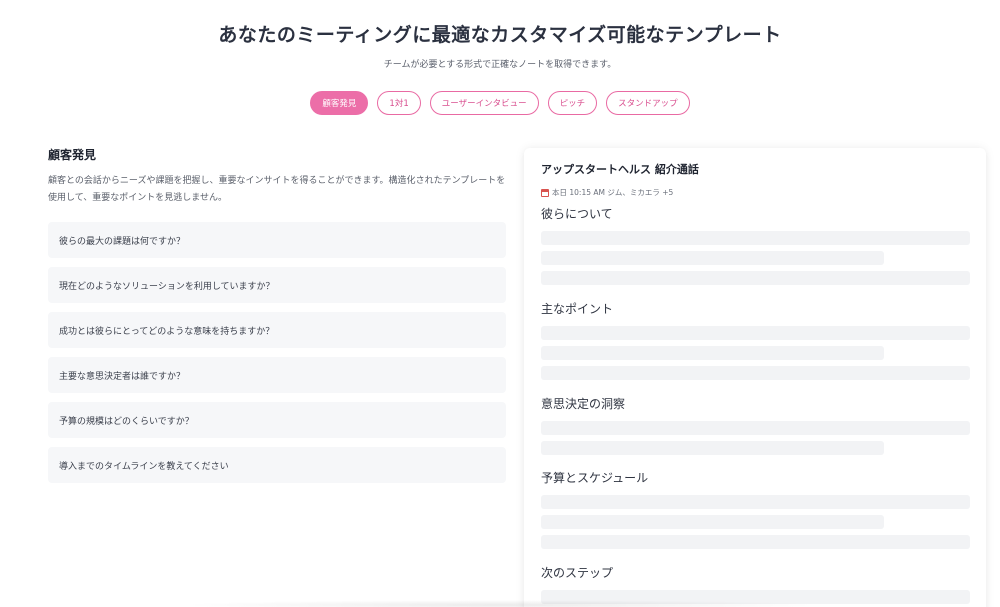  I want to click on tab-user-interview: ユーザーインタビュー, so click(484, 103).